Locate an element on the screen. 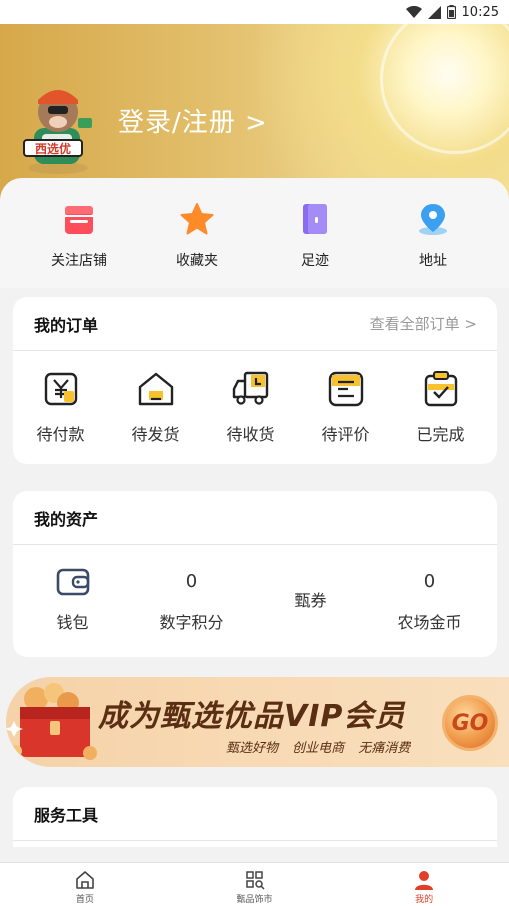 The width and height of the screenshot is (509, 906). orders-title: 我的订单 is located at coordinates (66, 325).